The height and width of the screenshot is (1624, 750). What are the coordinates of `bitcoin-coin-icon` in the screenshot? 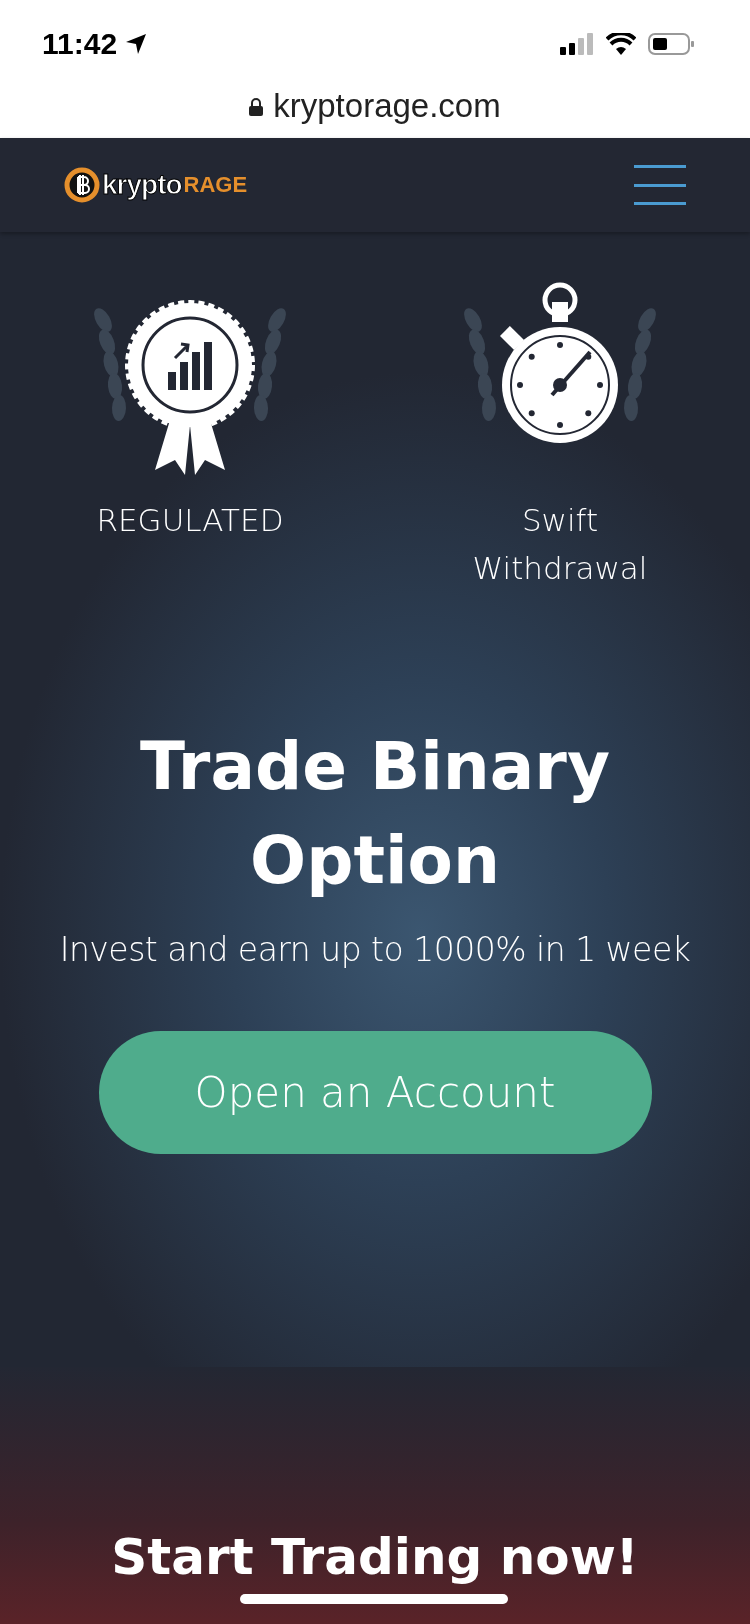 It's located at (82, 185).